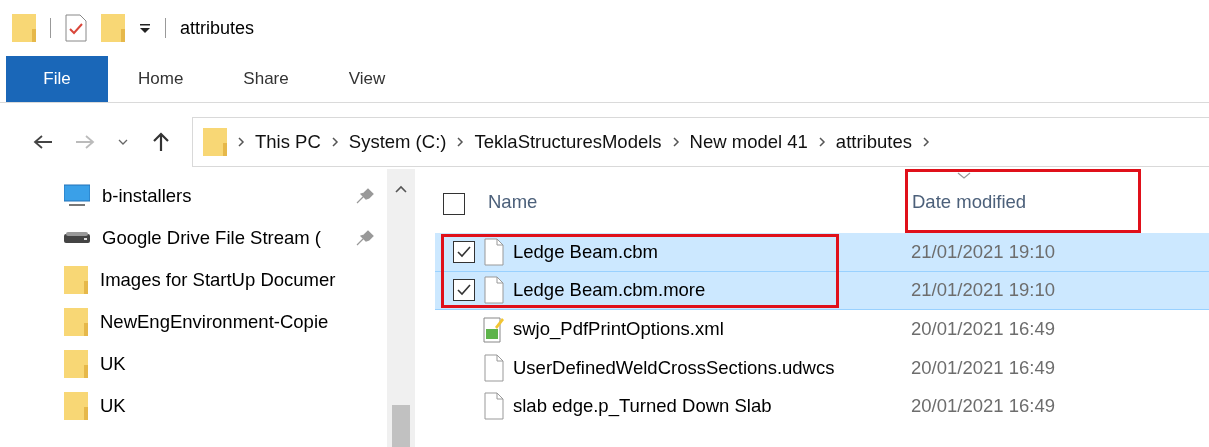  I want to click on nav-pane-item: Google Drive File Stream (, so click(193, 238).